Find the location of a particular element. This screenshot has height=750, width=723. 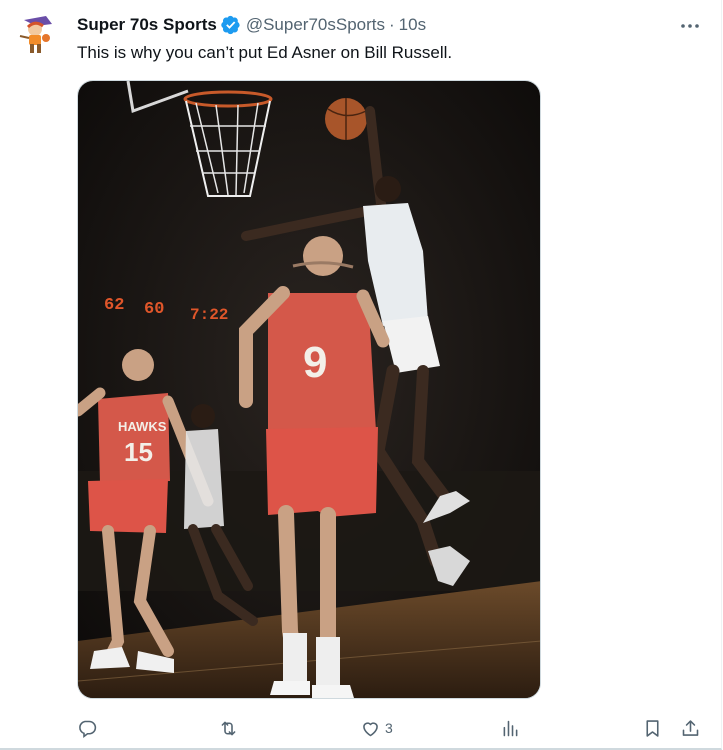

retweet-button is located at coordinates (230, 728).